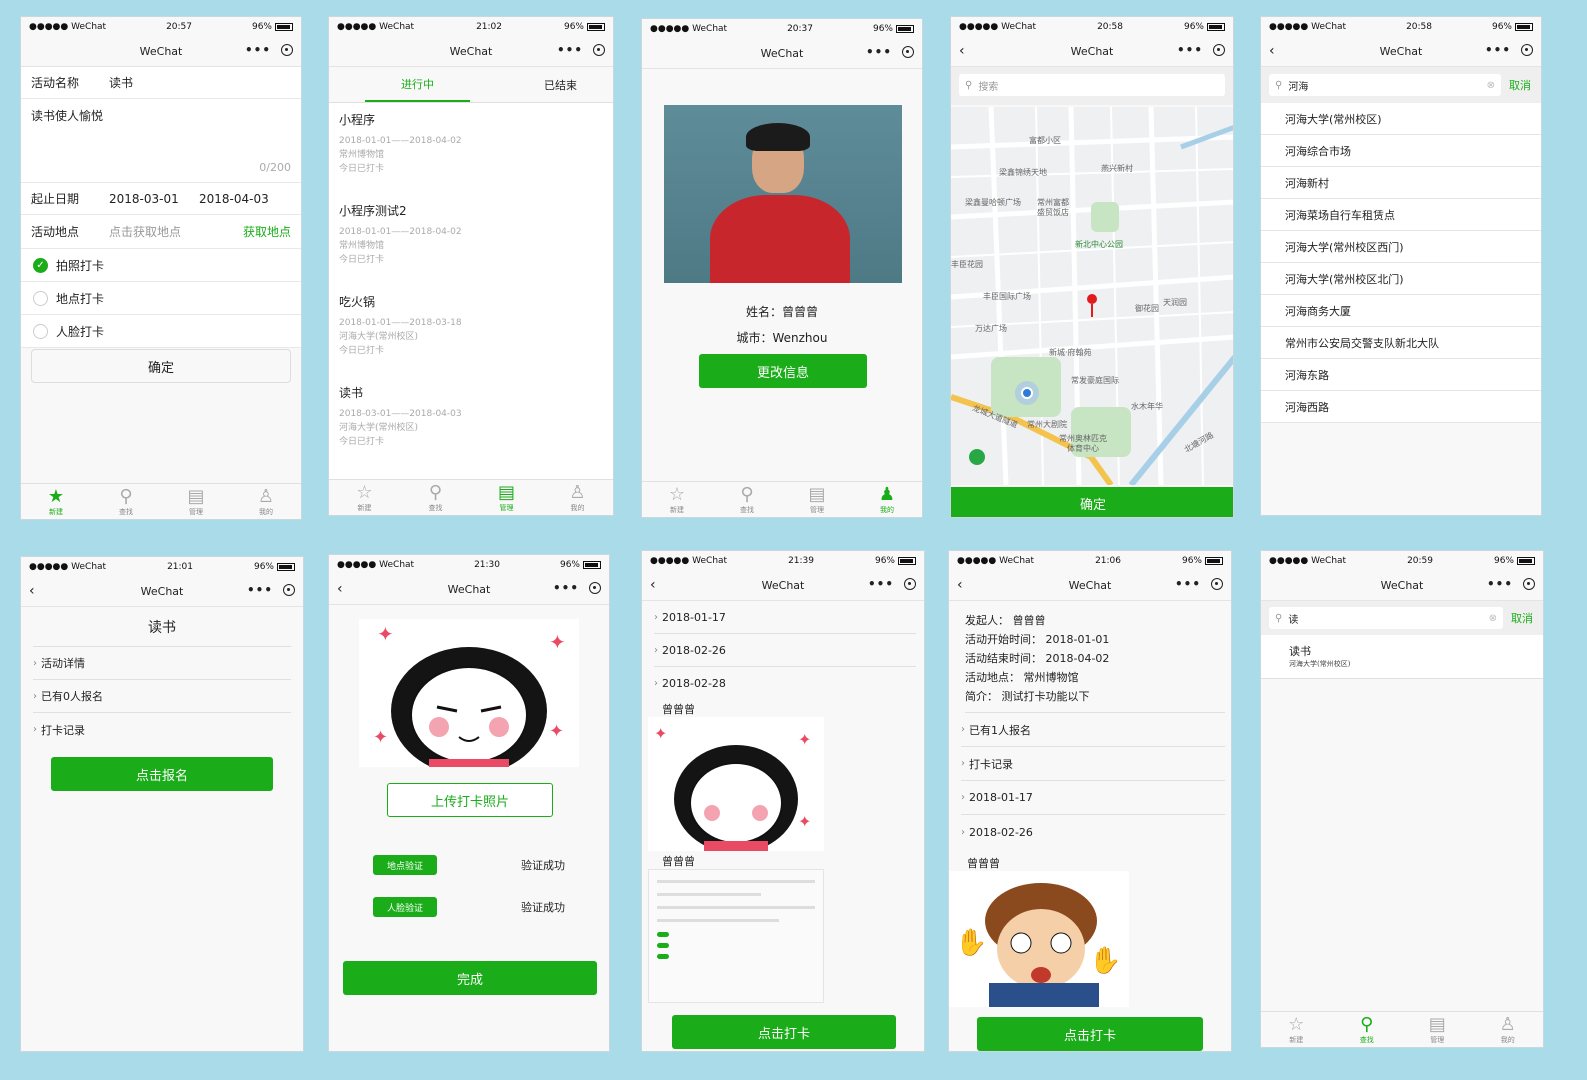 This screenshot has height=1080, width=1587. I want to click on list-item: 河海商务大厦, so click(1401, 311).